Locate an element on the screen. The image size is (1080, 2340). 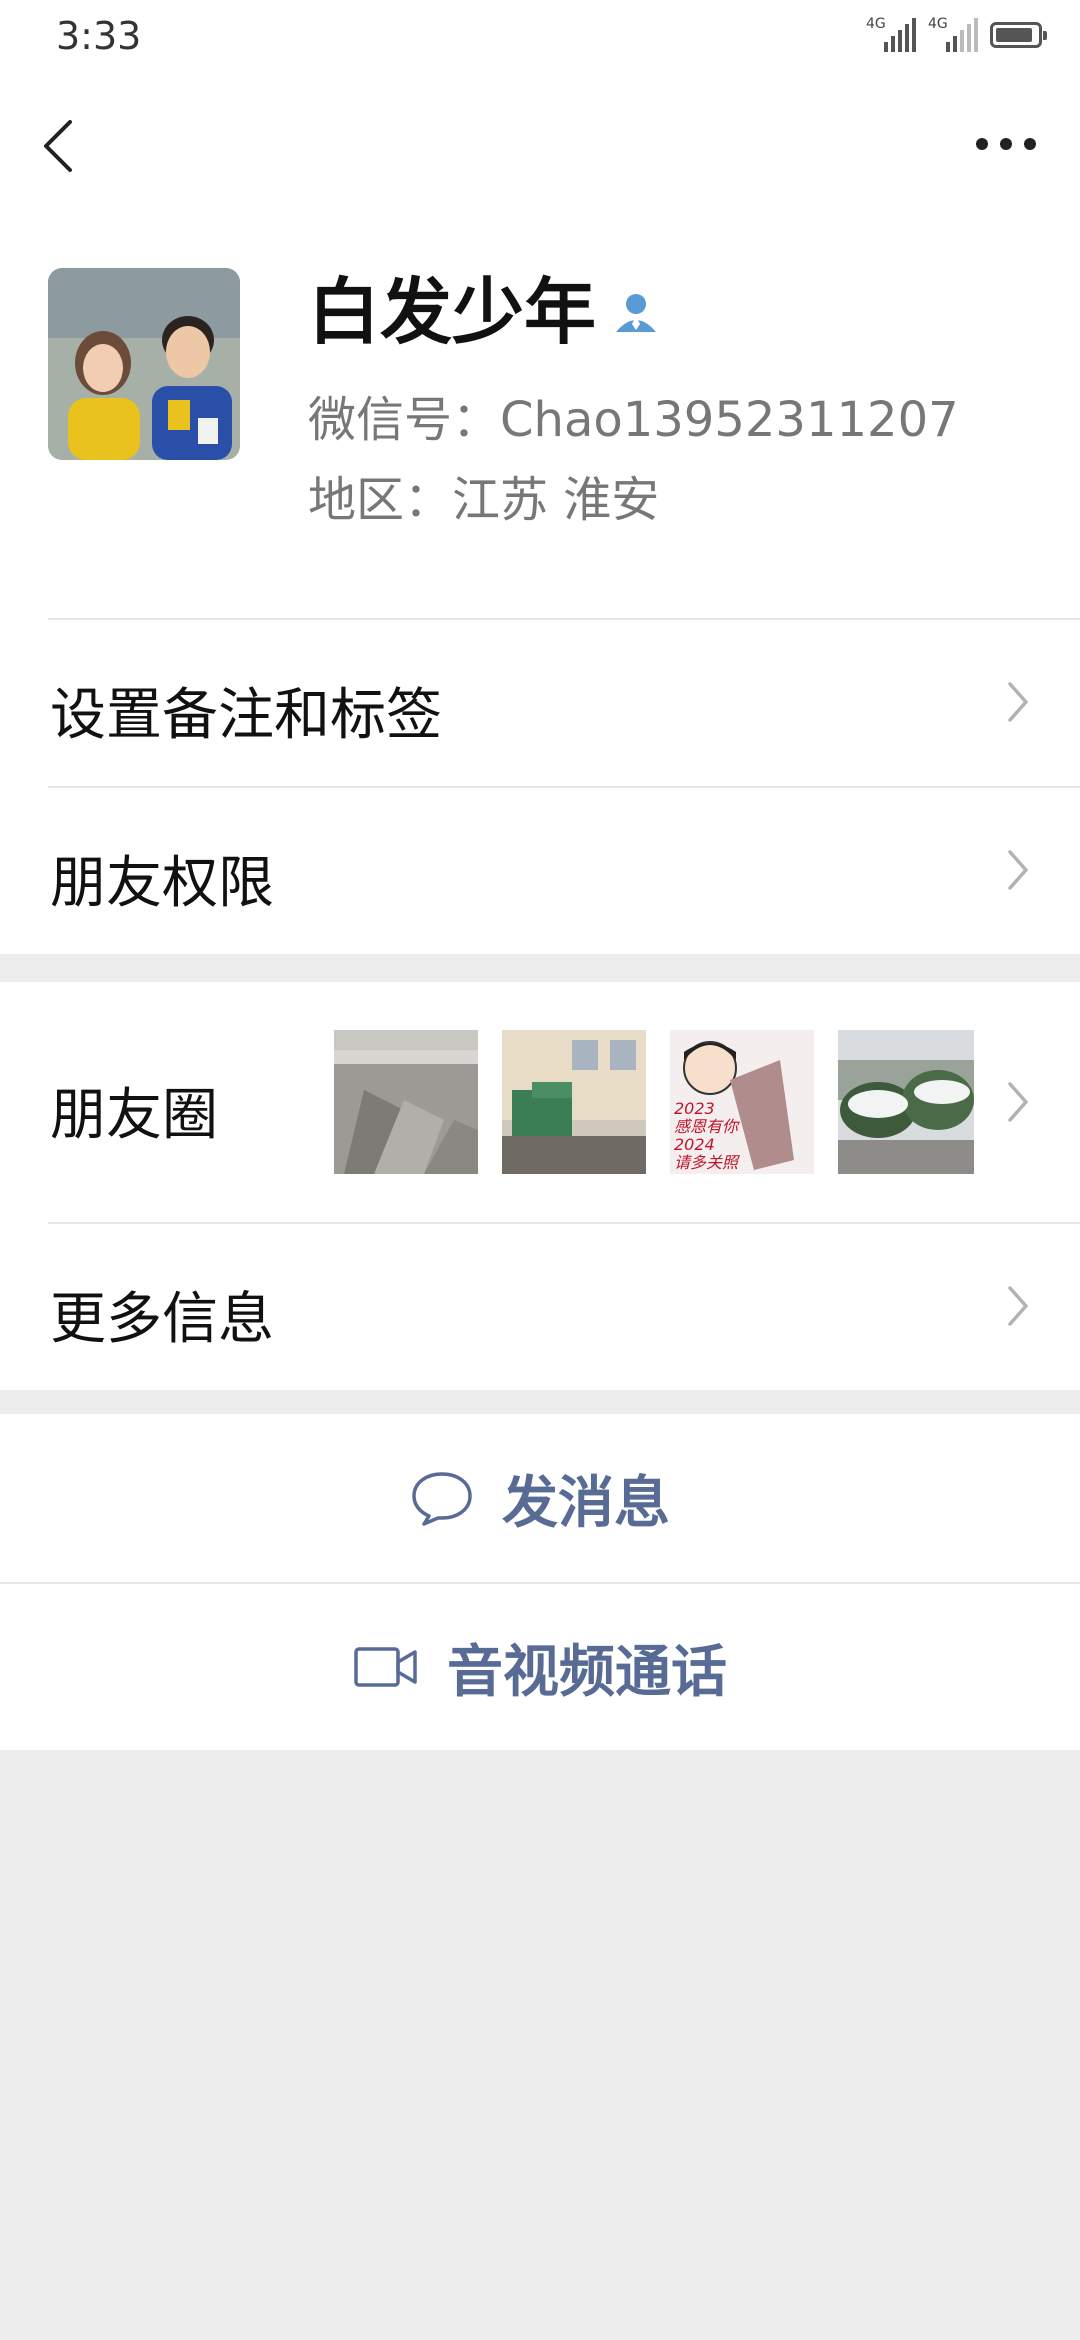
battery-icon is located at coordinates (1018, 35).